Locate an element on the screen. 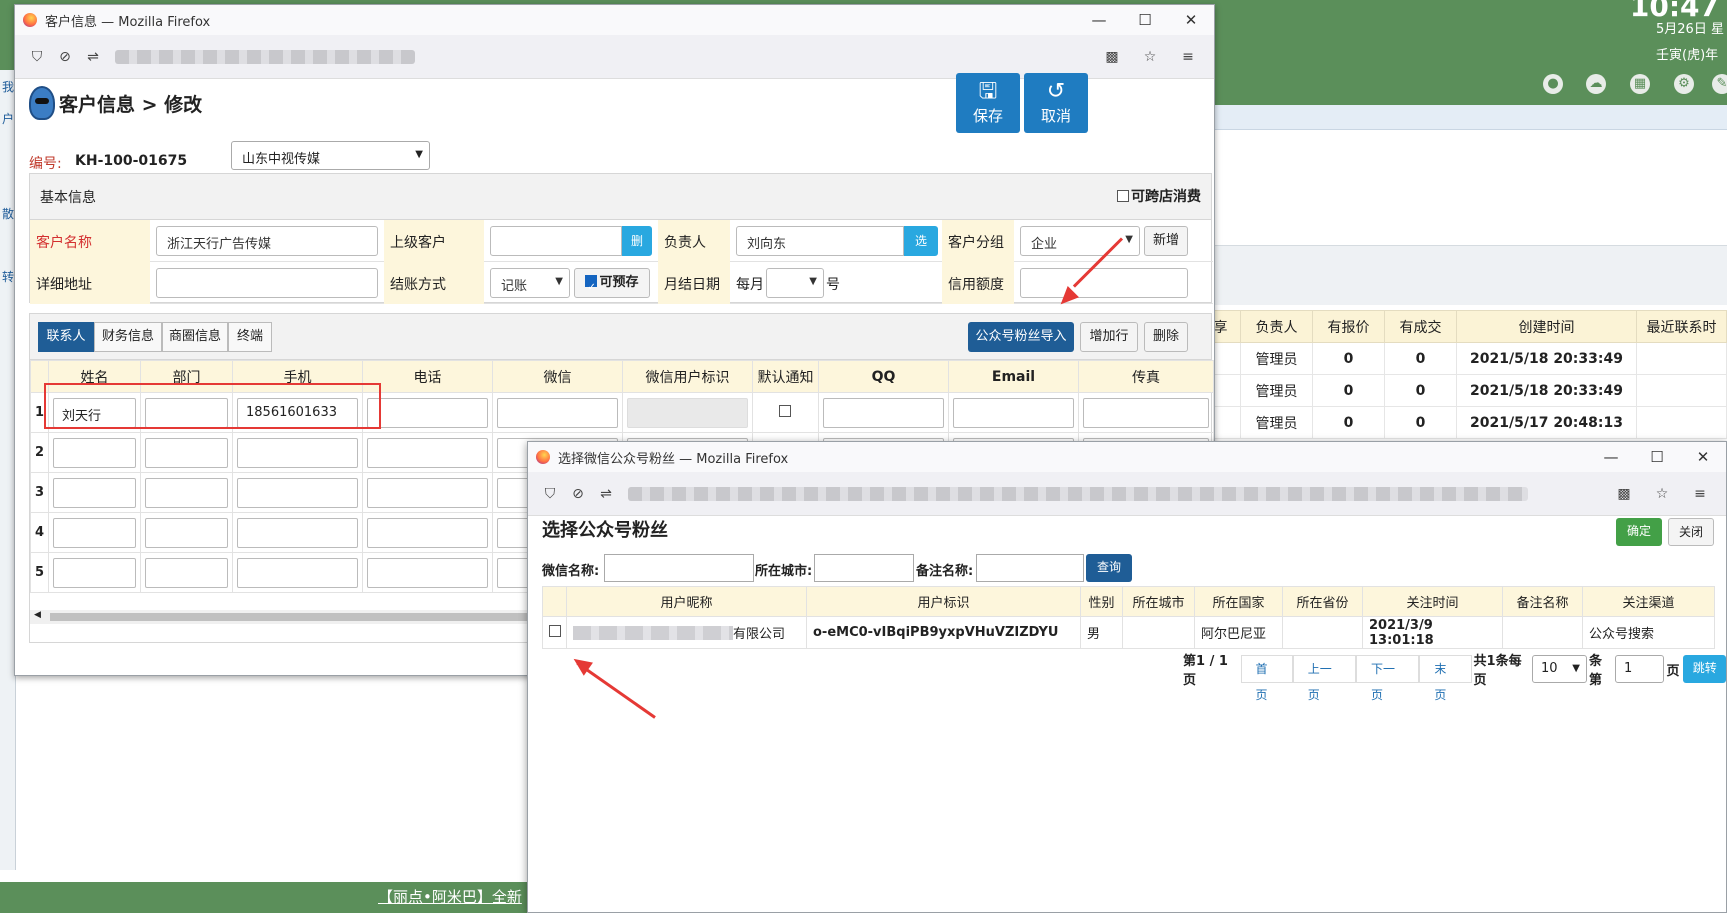 This screenshot has width=1727, height=913. parent-delete-button: 删 is located at coordinates (637, 241).